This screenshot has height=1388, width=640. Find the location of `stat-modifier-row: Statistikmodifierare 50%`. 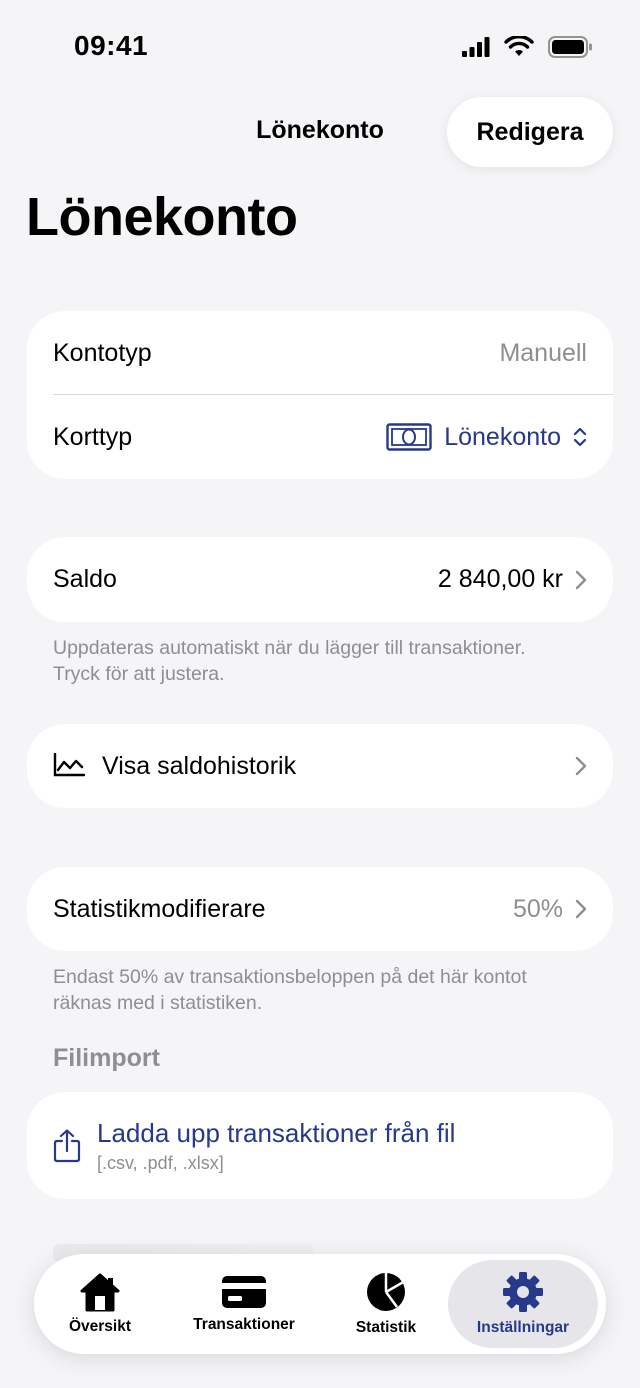

stat-modifier-row: Statistikmodifierare 50% is located at coordinates (320, 909).